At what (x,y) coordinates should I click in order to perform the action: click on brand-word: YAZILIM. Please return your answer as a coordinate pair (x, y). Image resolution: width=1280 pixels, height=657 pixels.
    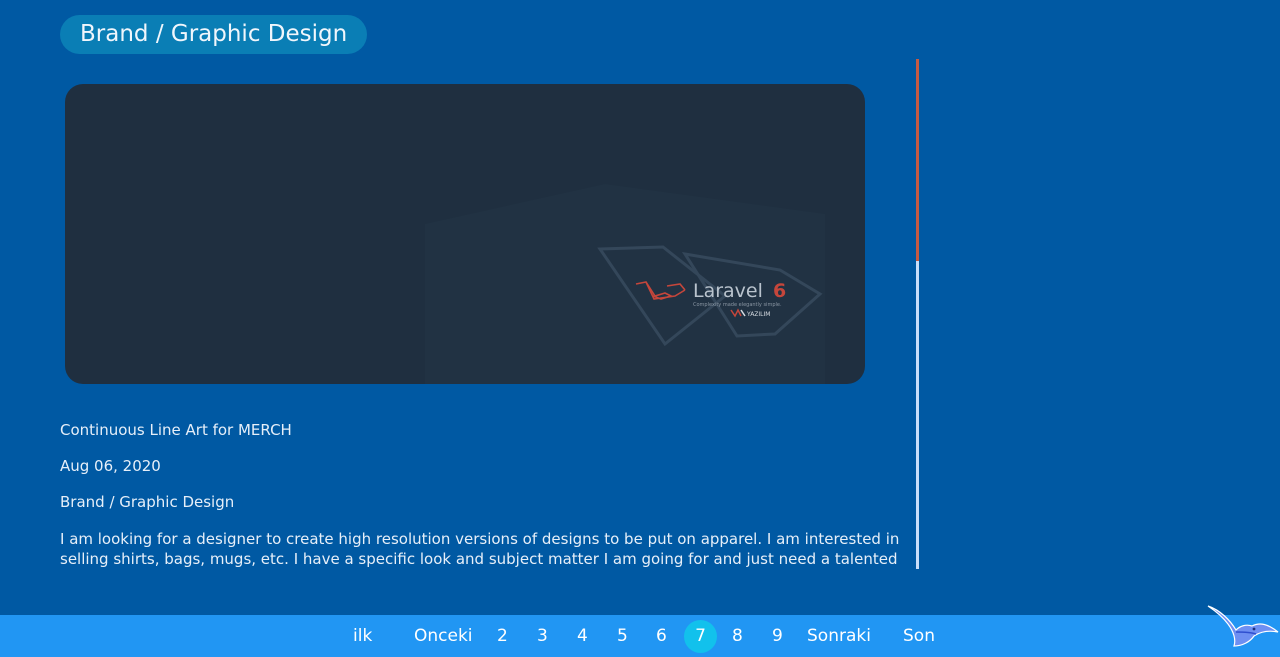
    Looking at the image, I should click on (758, 314).